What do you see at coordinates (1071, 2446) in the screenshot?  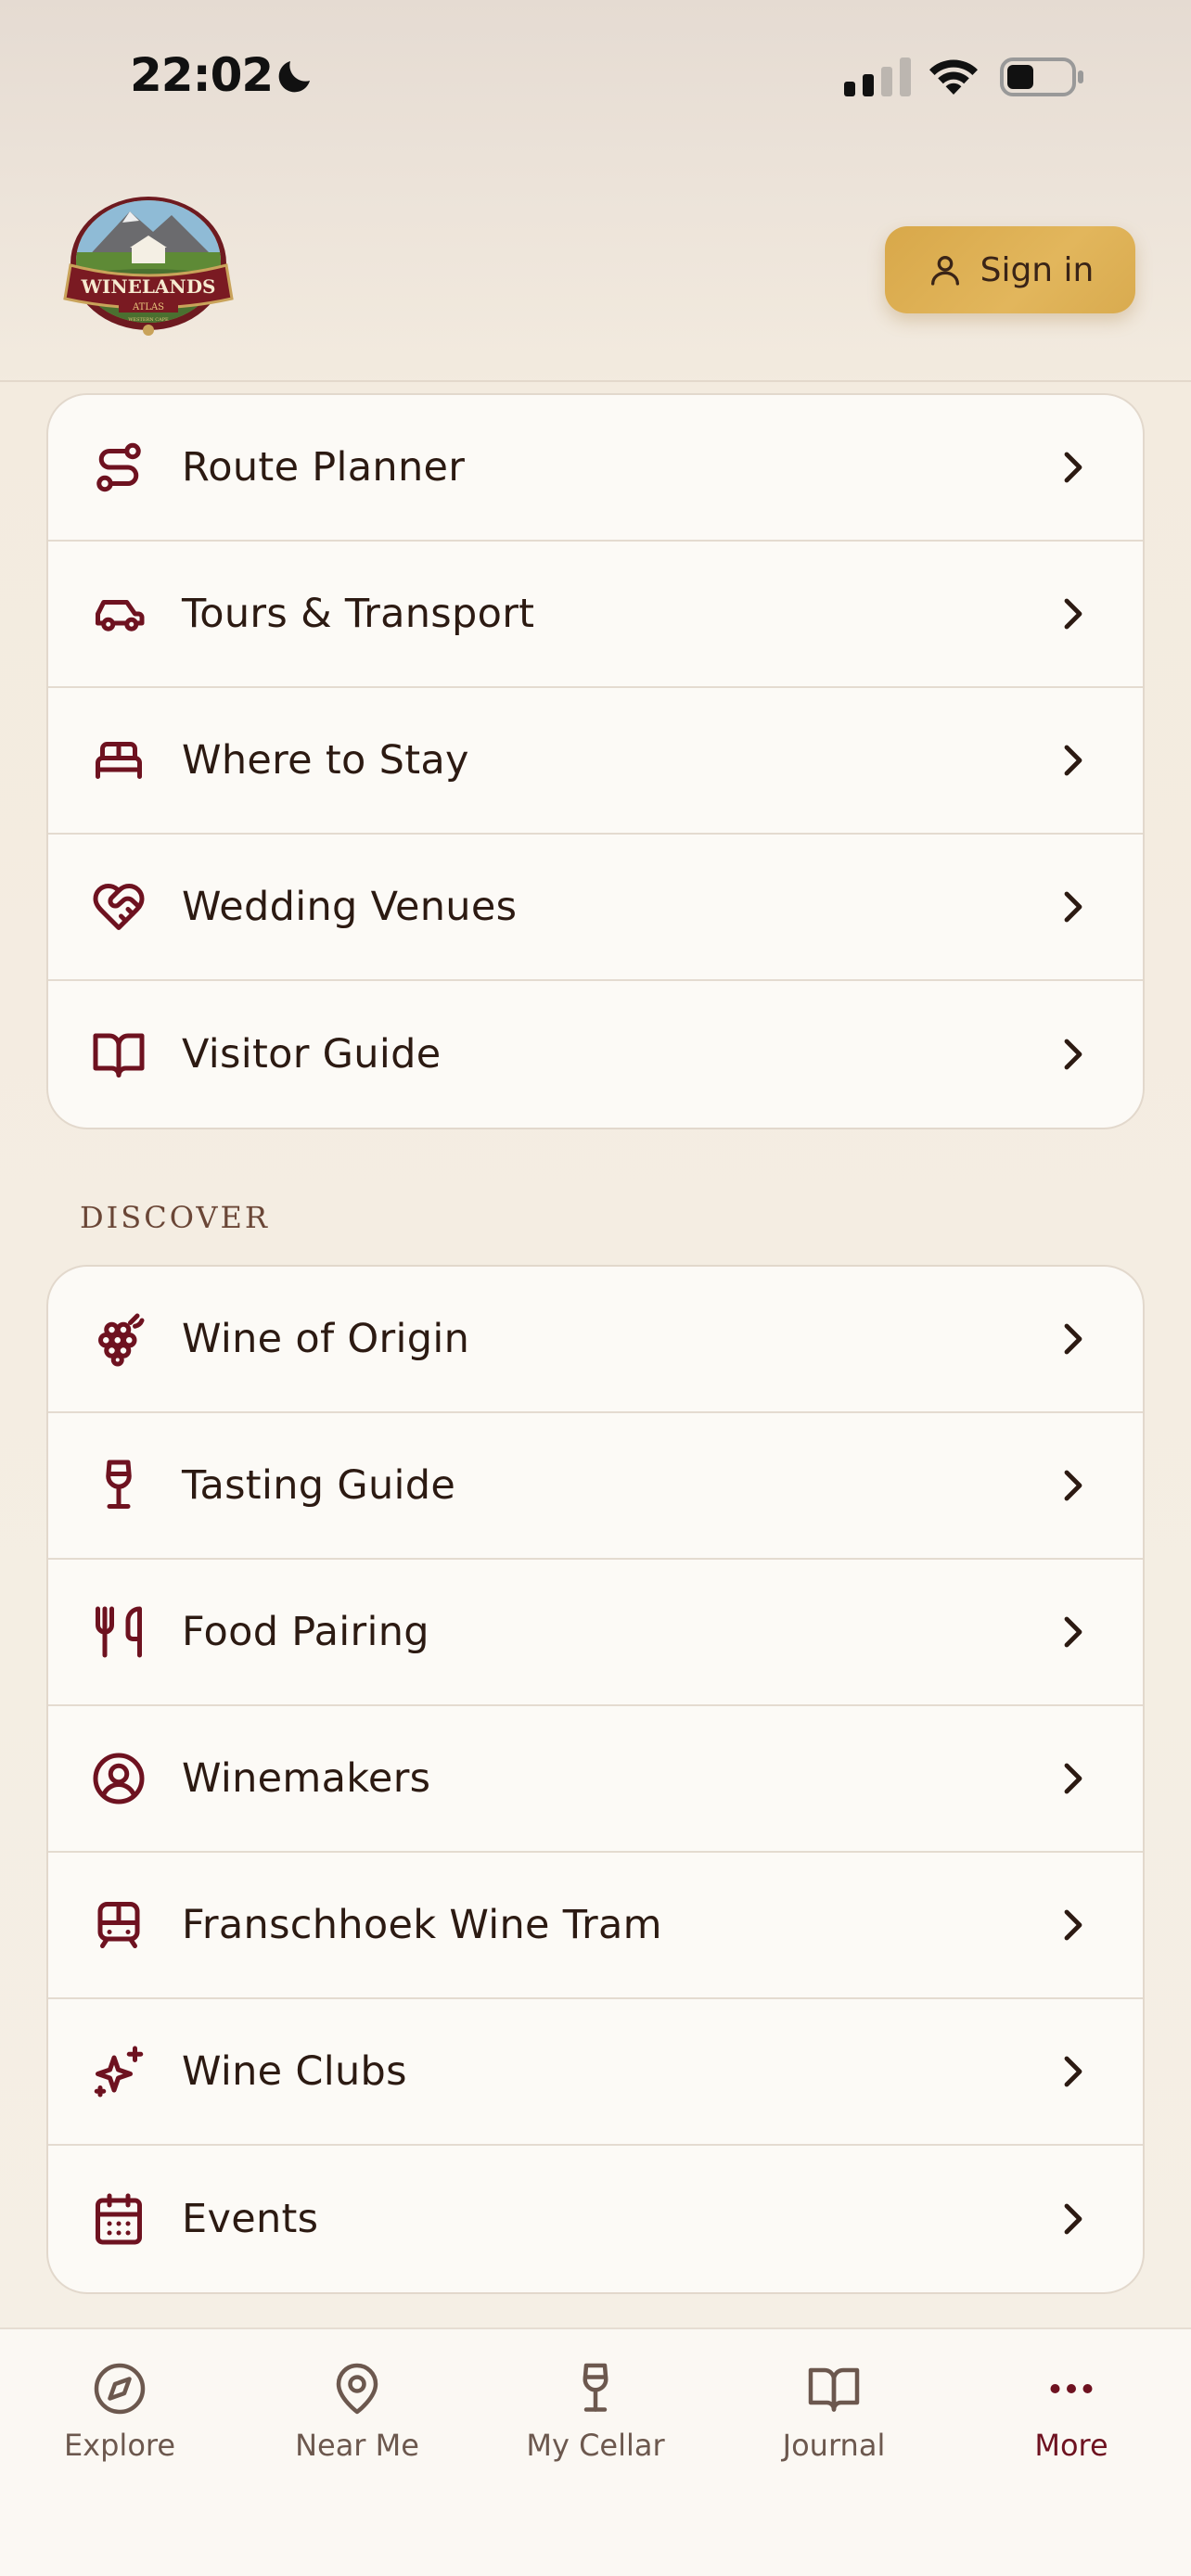 I see `tab-label: More` at bounding box center [1071, 2446].